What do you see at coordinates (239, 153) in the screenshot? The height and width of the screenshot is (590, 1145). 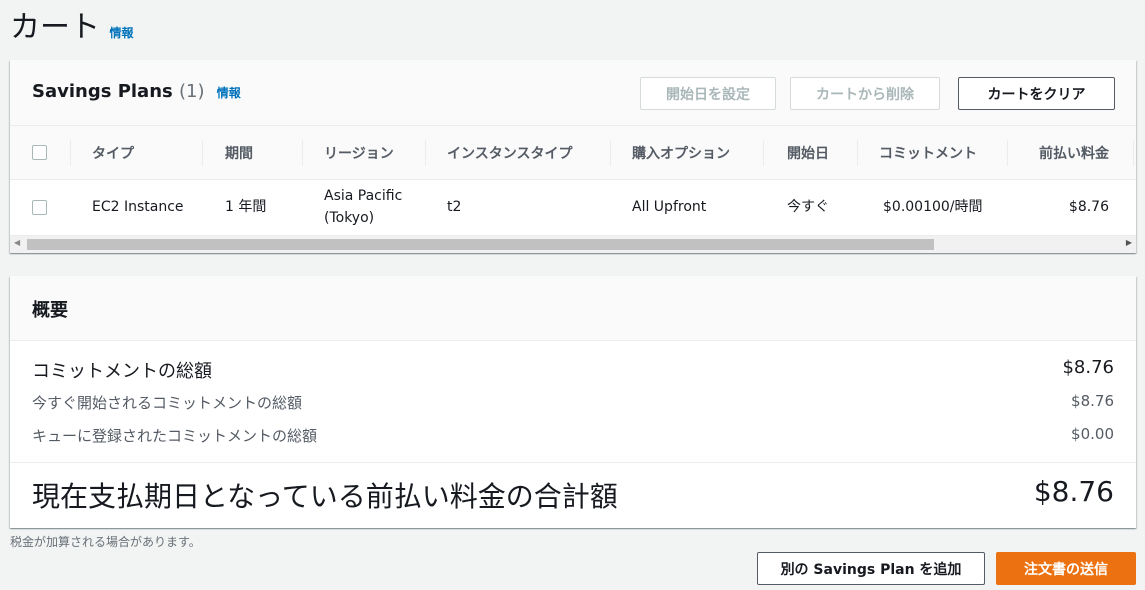 I see `column-header: 期間` at bounding box center [239, 153].